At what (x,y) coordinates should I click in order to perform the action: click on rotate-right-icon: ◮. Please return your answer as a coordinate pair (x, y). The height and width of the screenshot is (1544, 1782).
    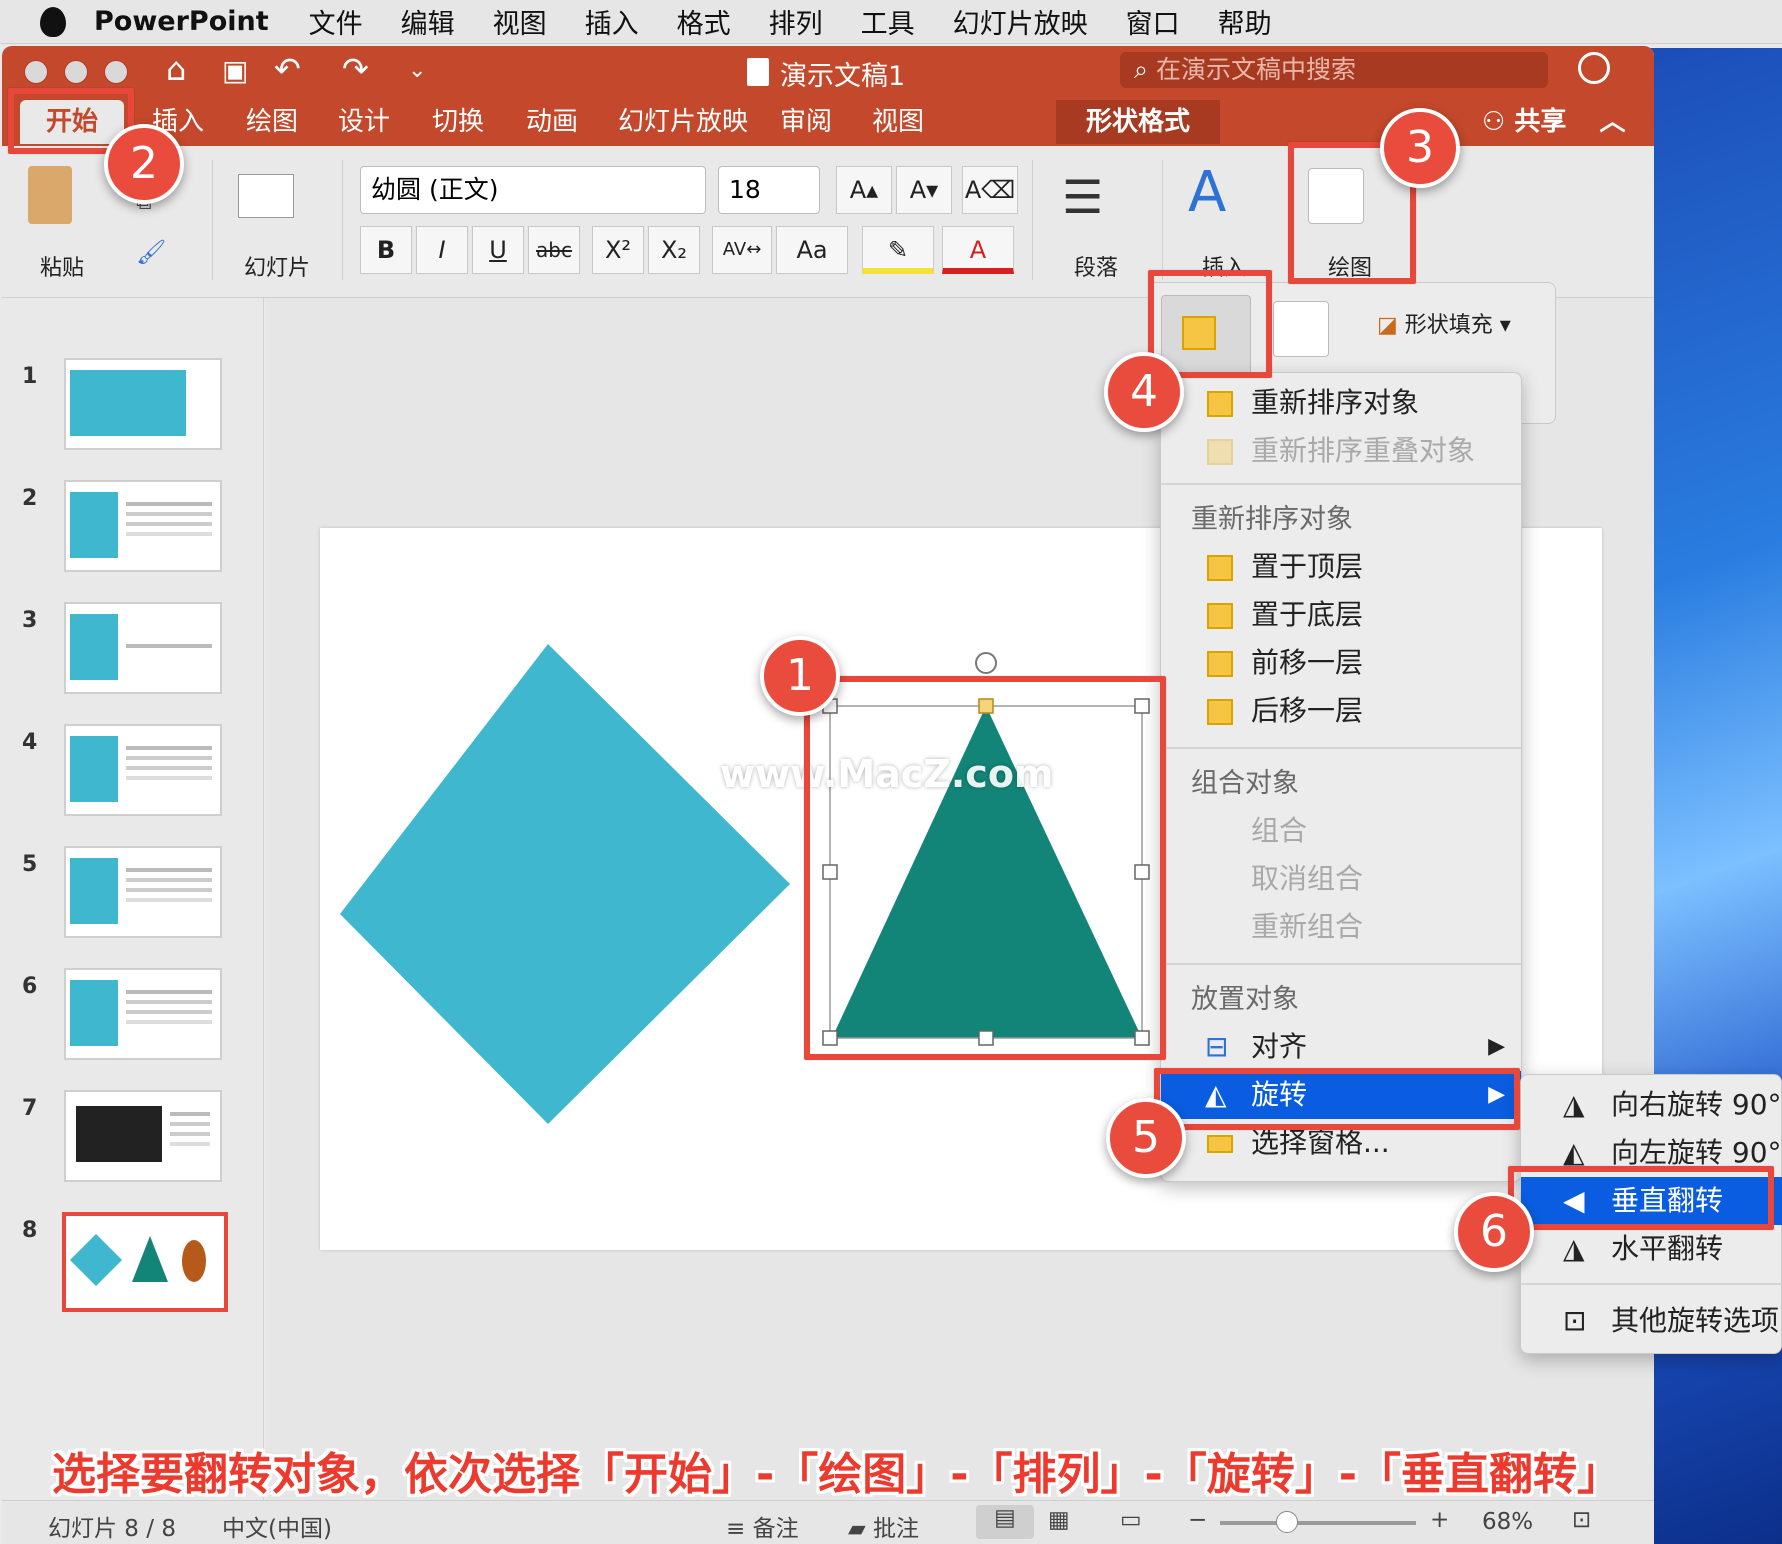
    Looking at the image, I should click on (1574, 1104).